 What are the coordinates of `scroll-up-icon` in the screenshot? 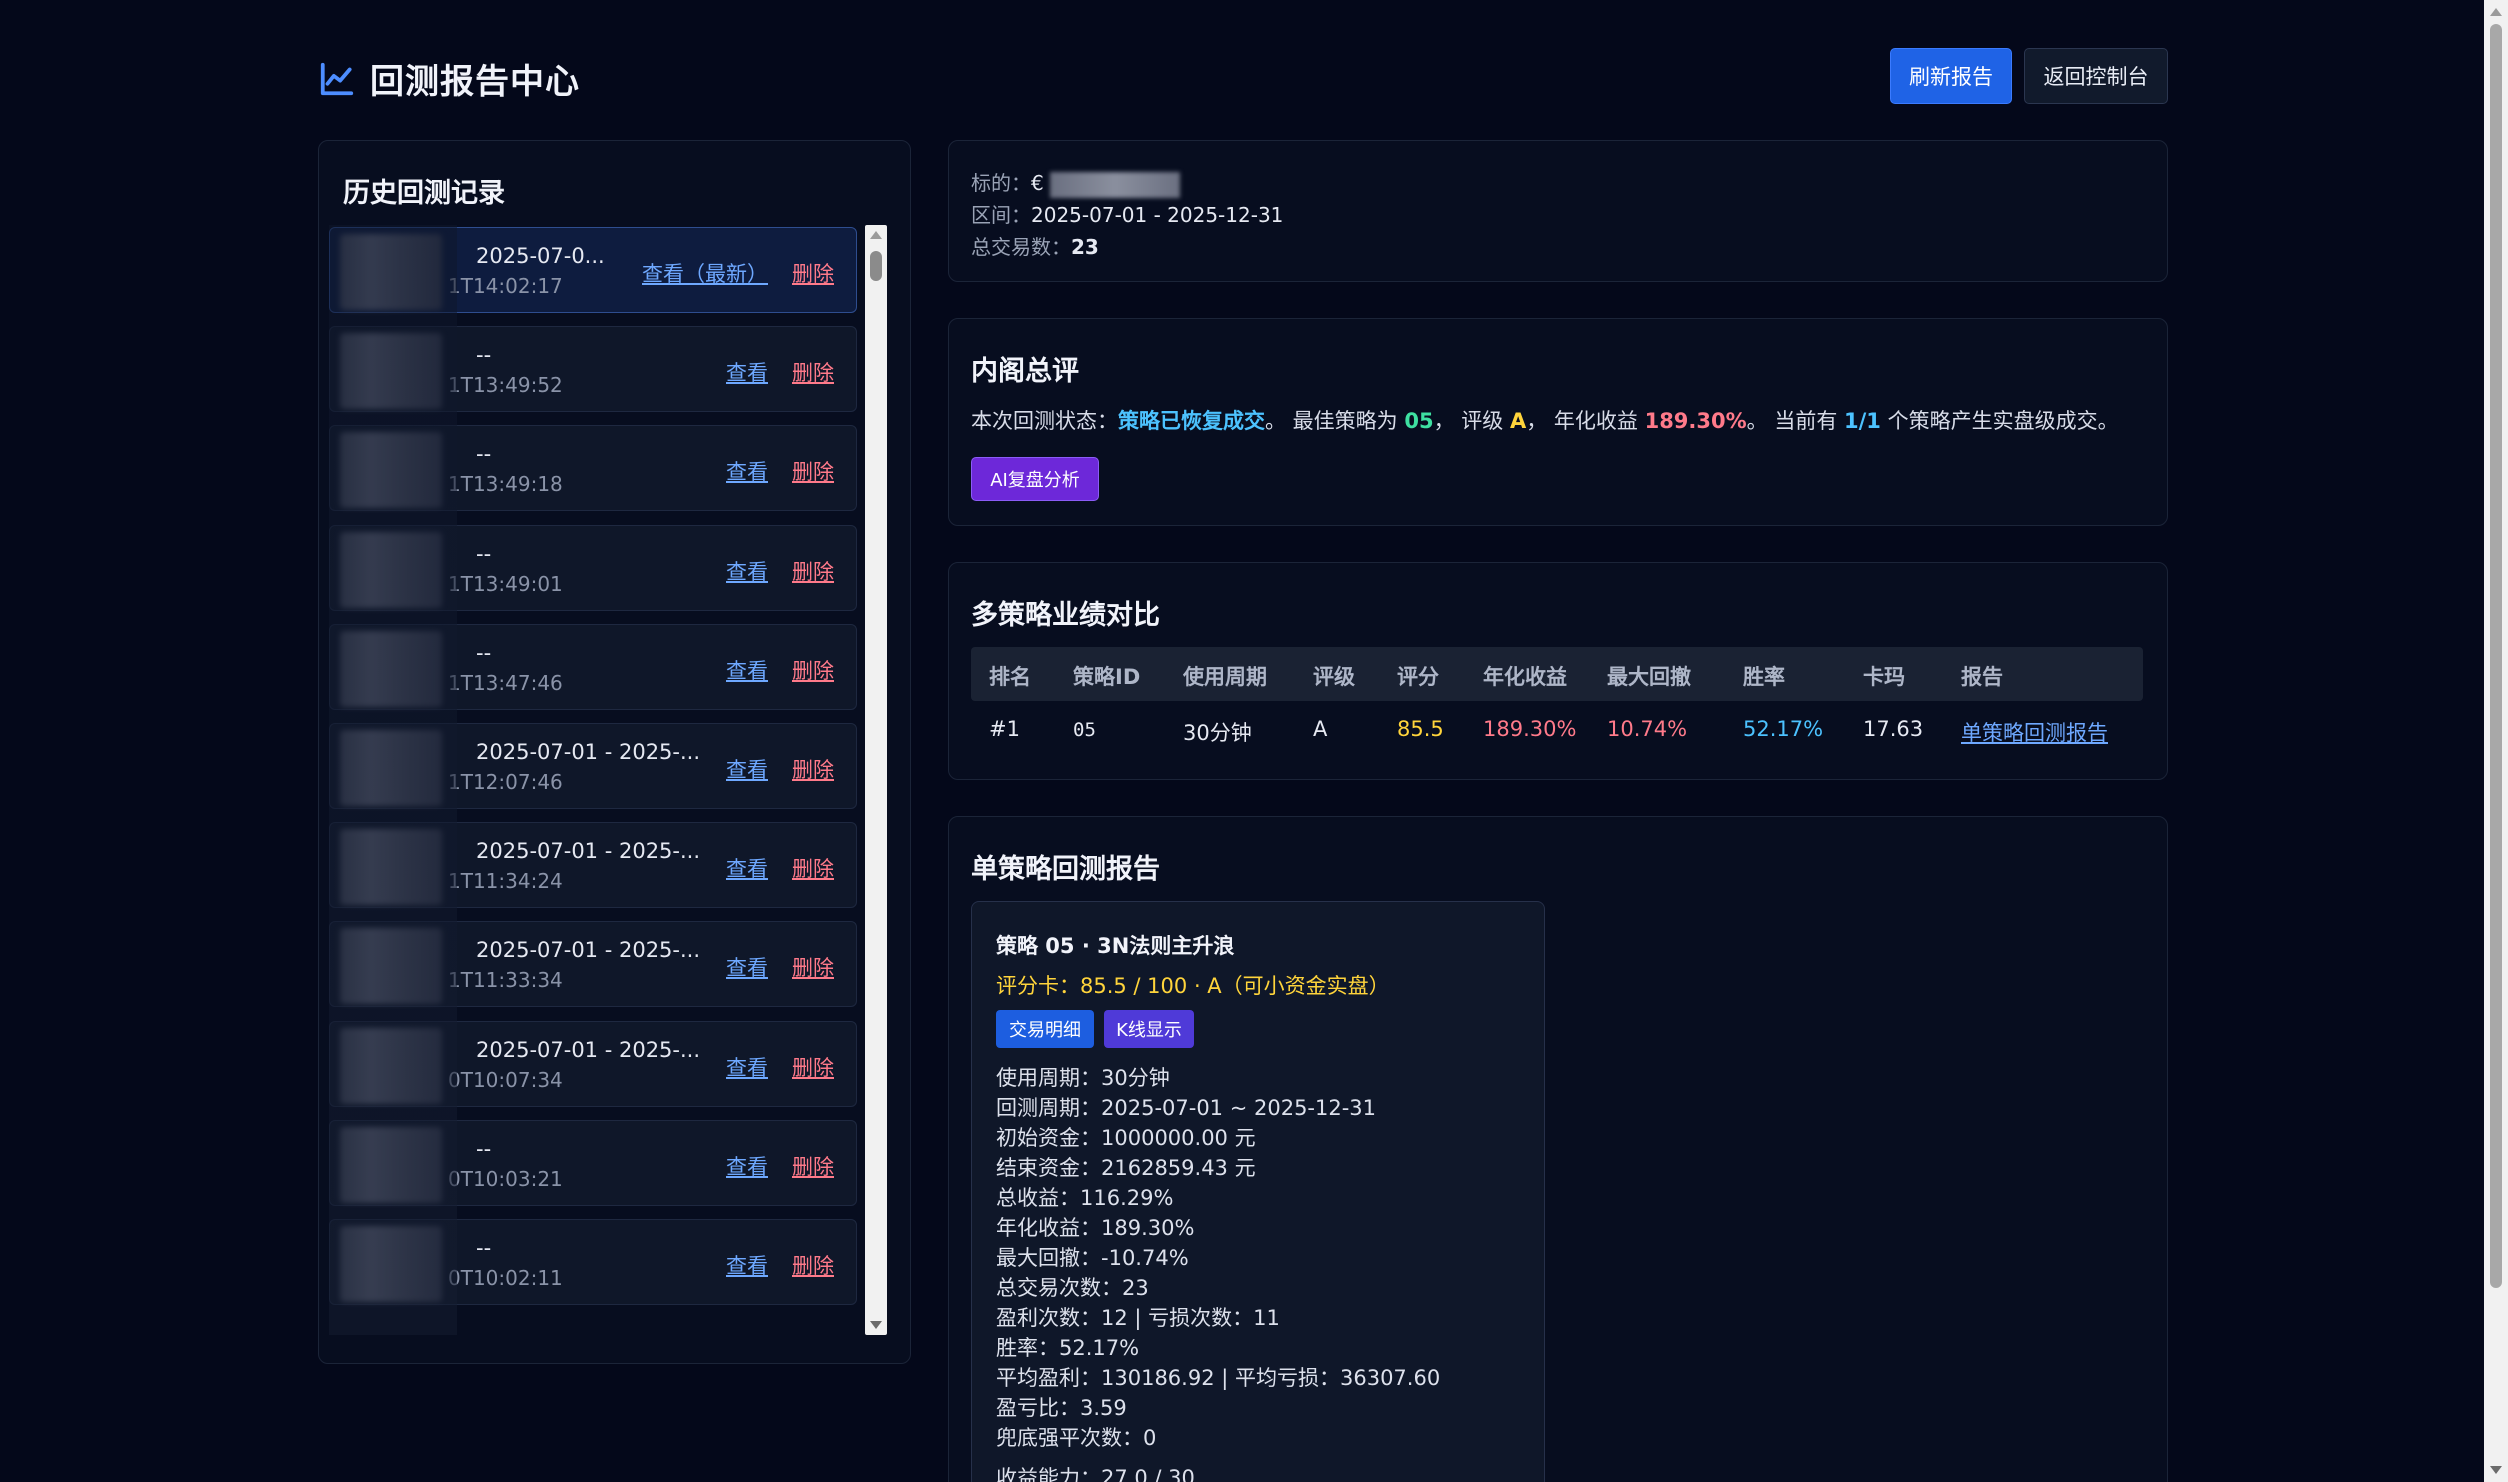 It's located at (876, 235).